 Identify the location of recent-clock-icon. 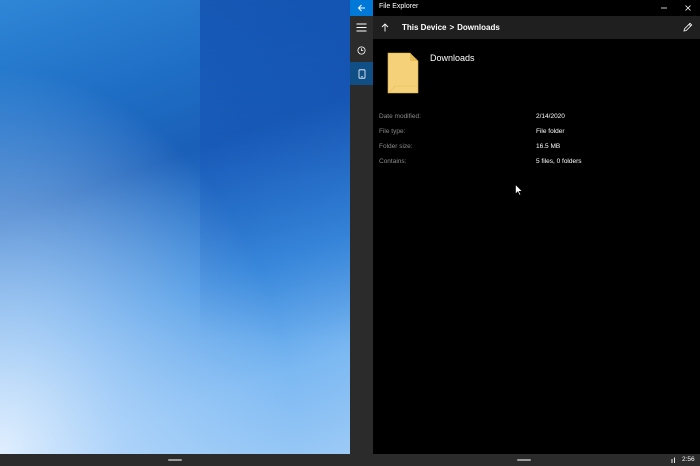
(361, 50).